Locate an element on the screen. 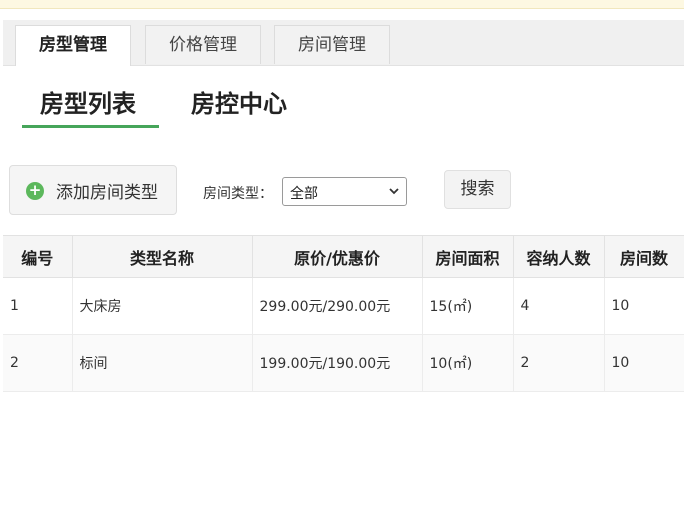 The height and width of the screenshot is (516, 684). add-room-type-button: + 添加房间类型 is located at coordinates (93, 190).